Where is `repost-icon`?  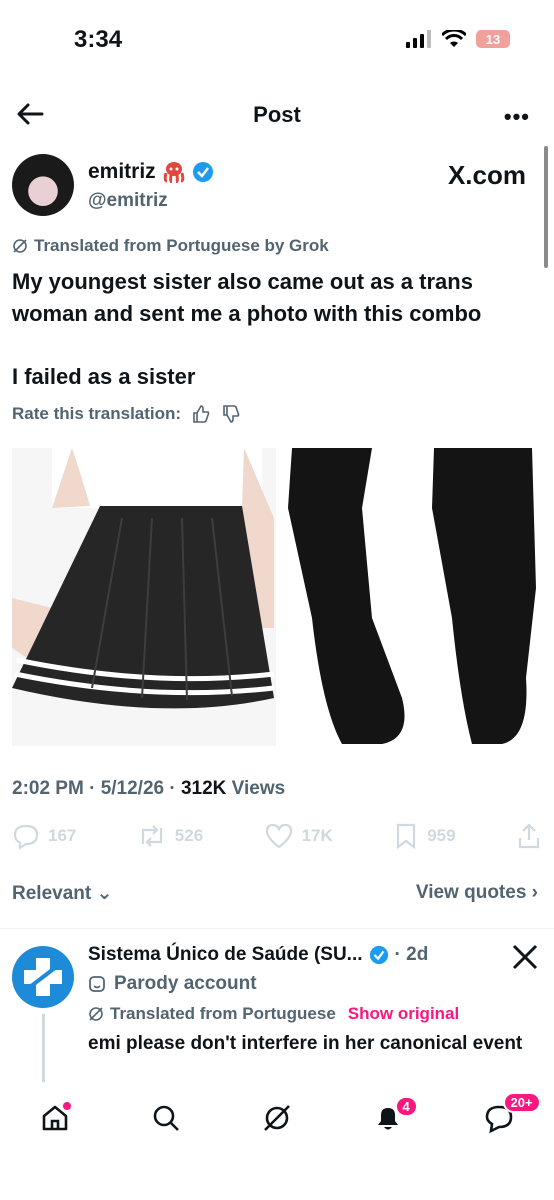
repost-icon is located at coordinates (151, 836).